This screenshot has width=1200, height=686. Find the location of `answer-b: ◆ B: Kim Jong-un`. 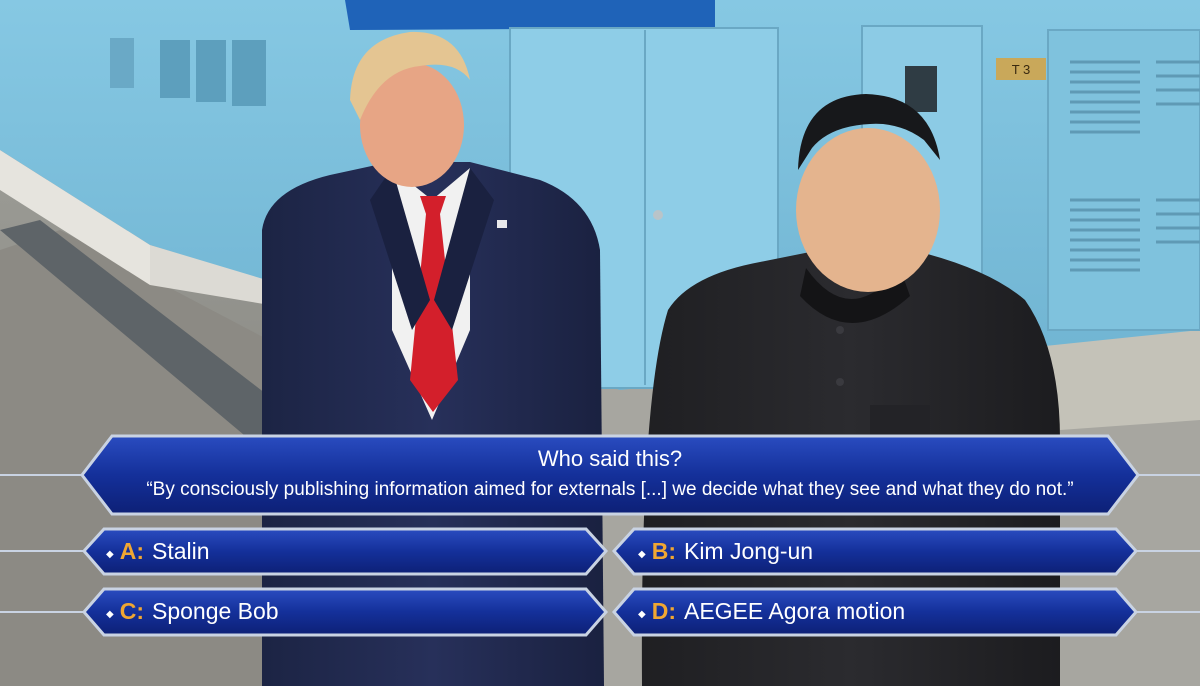

answer-b: ◆ B: Kim Jong-un is located at coordinates (725, 551).